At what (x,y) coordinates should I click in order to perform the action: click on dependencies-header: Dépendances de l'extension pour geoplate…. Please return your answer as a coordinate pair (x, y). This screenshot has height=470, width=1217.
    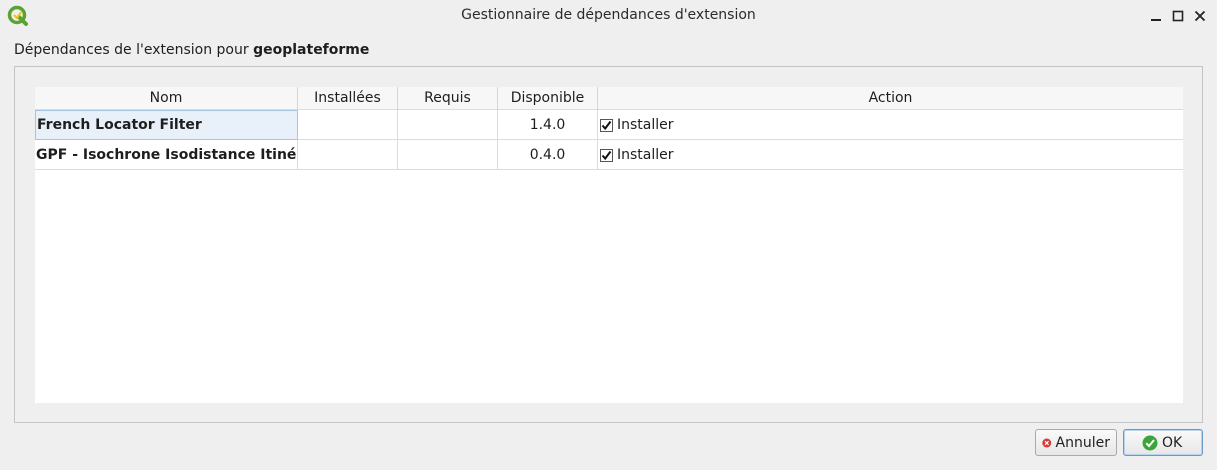
    Looking at the image, I should click on (191, 50).